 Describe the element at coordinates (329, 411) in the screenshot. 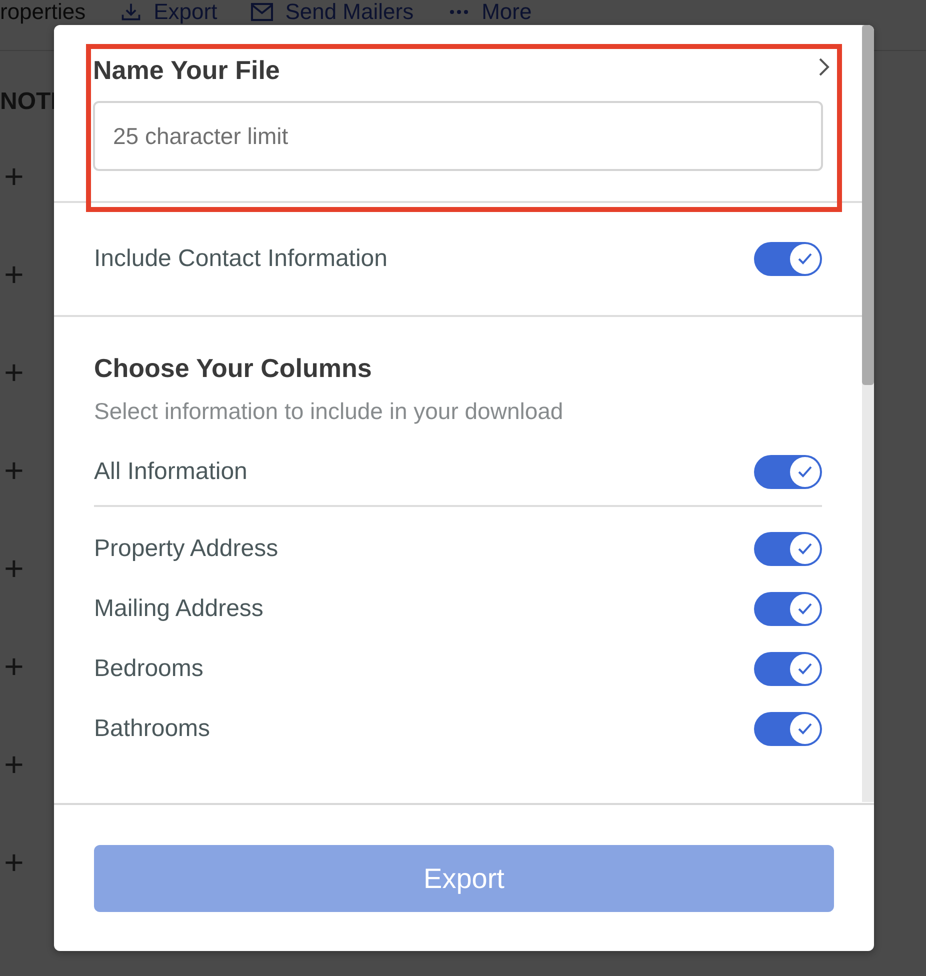

I see `section-subtitle: Select information to include in your download` at that location.